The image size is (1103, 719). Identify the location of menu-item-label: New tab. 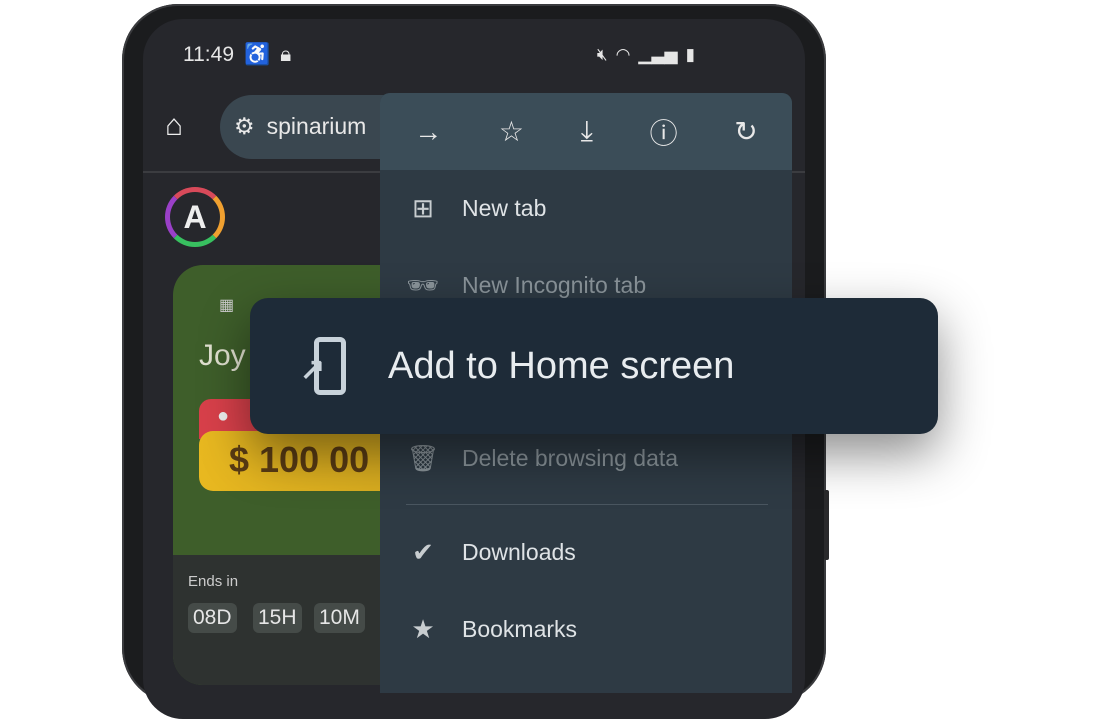
(504, 208).